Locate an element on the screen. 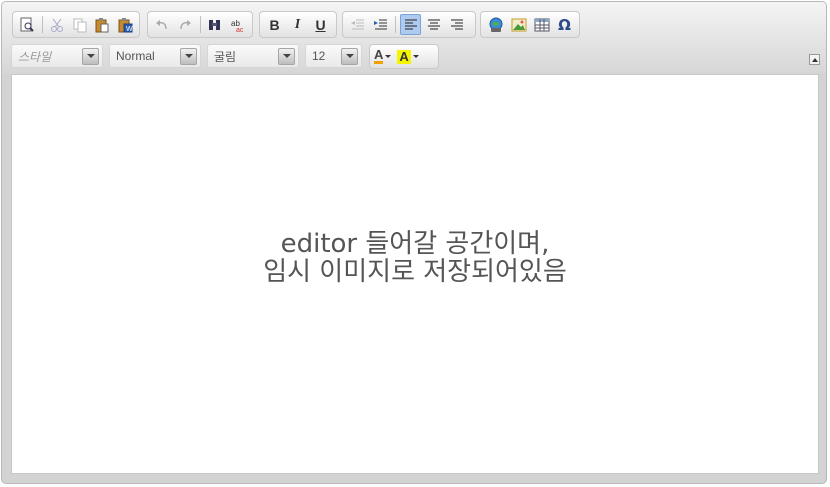 The width and height of the screenshot is (830, 487). paste-icon is located at coordinates (102, 24).